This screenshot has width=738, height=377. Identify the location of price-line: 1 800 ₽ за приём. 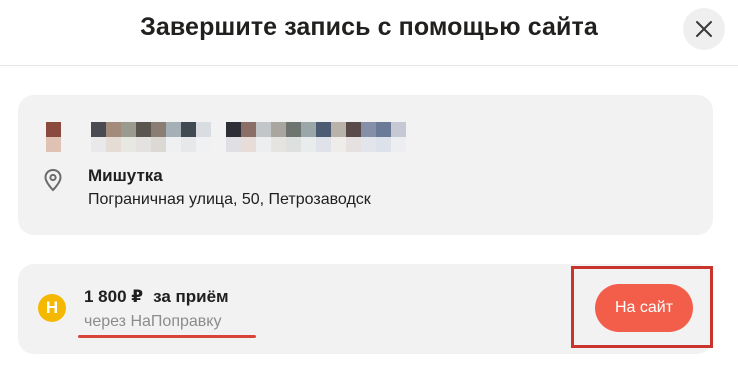
(156, 297).